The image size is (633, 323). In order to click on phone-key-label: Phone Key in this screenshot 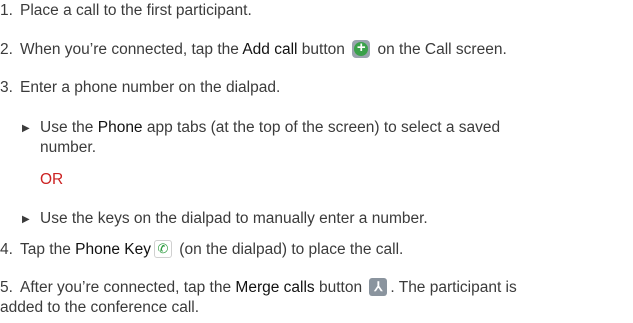, I will do `click(113, 249)`.